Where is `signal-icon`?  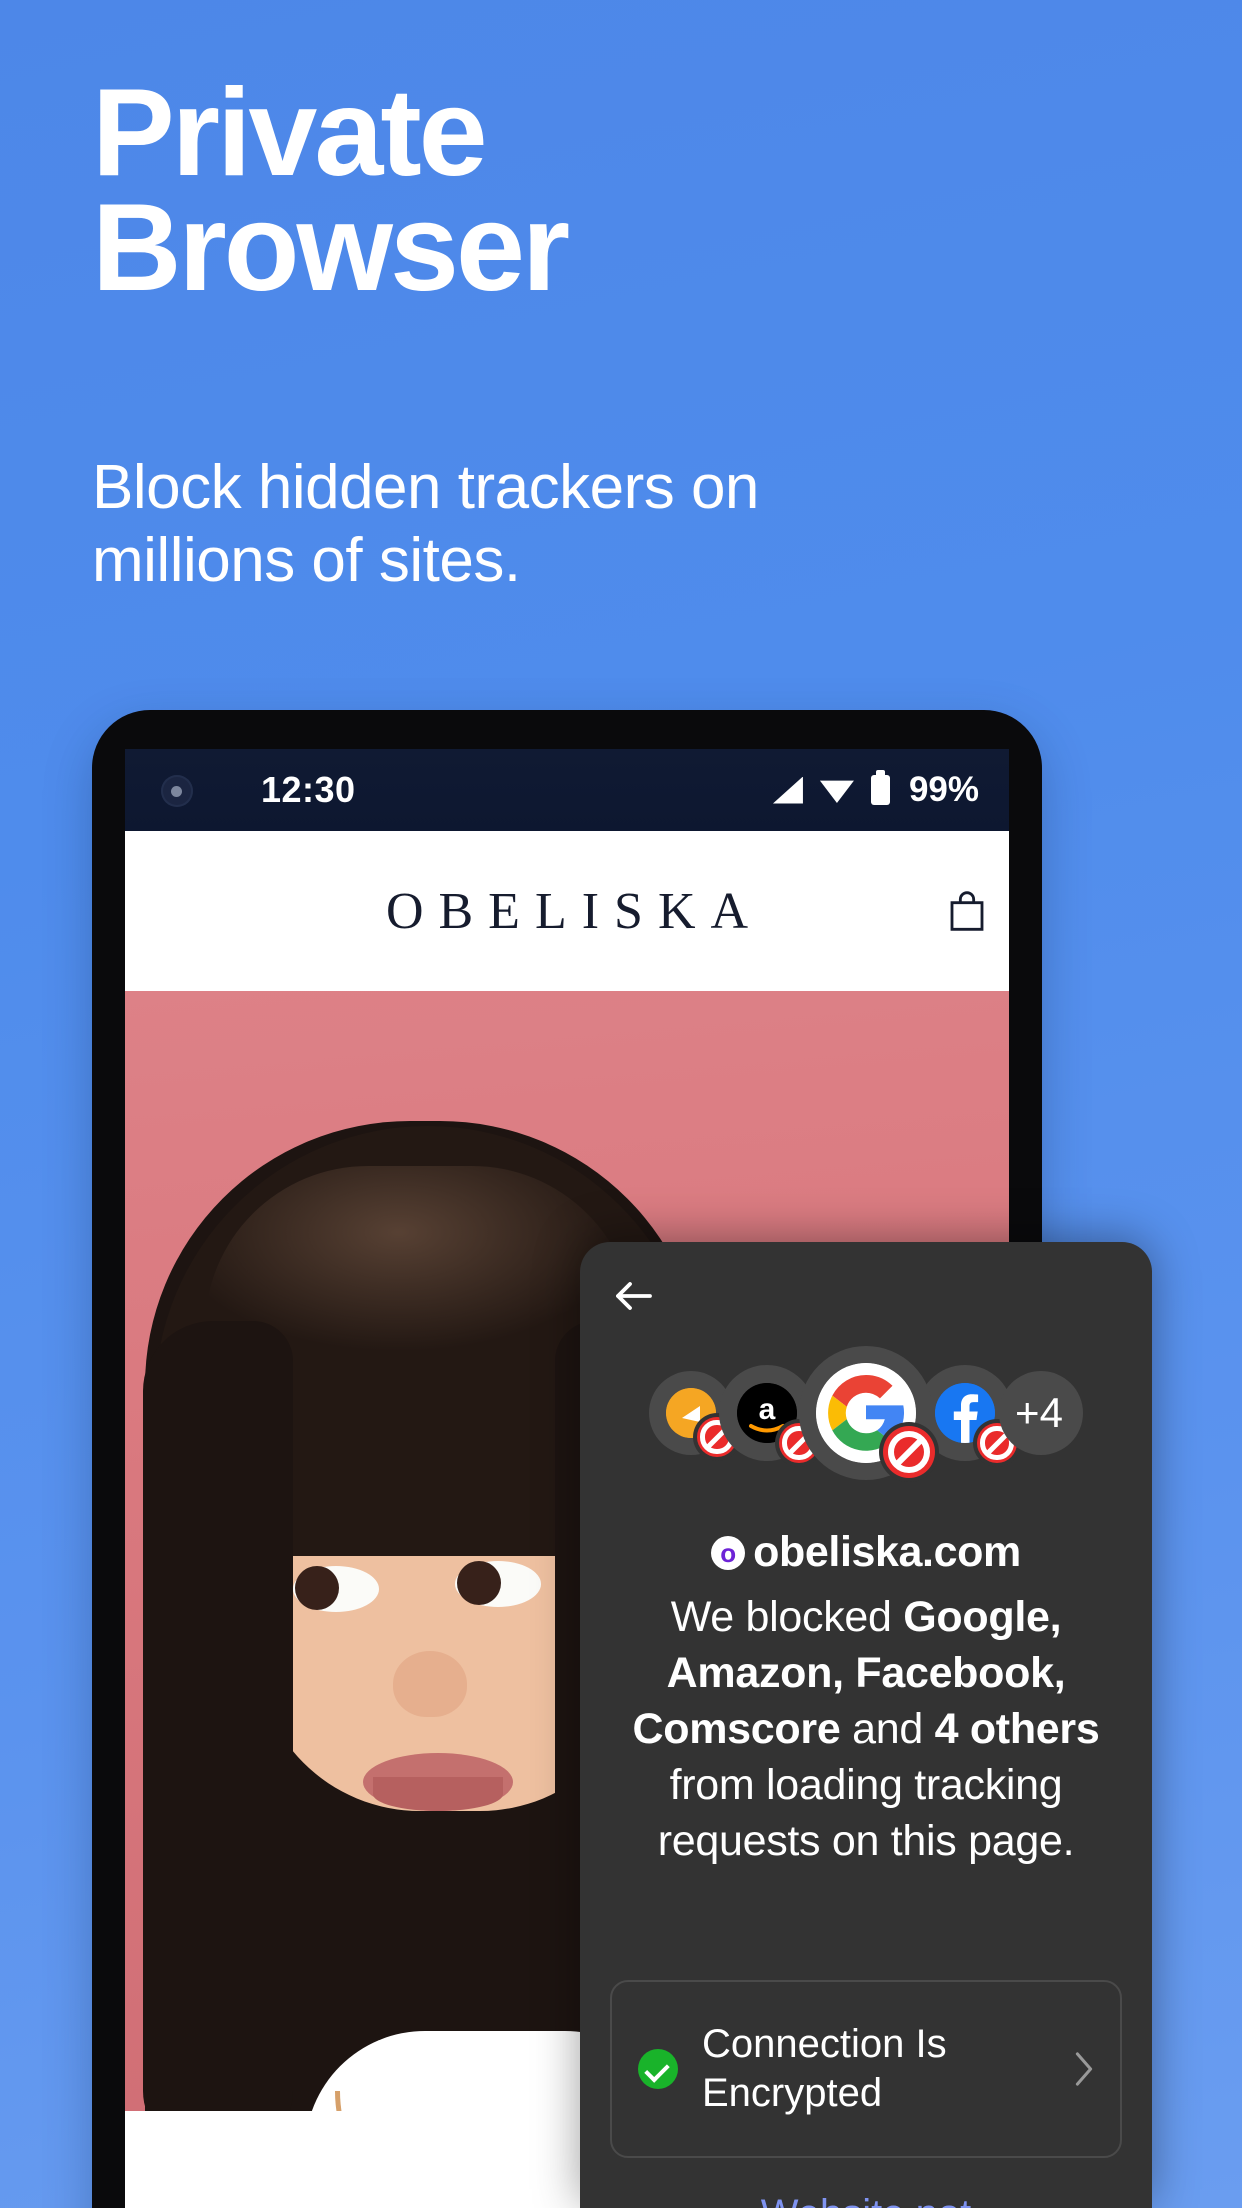
signal-icon is located at coordinates (787, 790).